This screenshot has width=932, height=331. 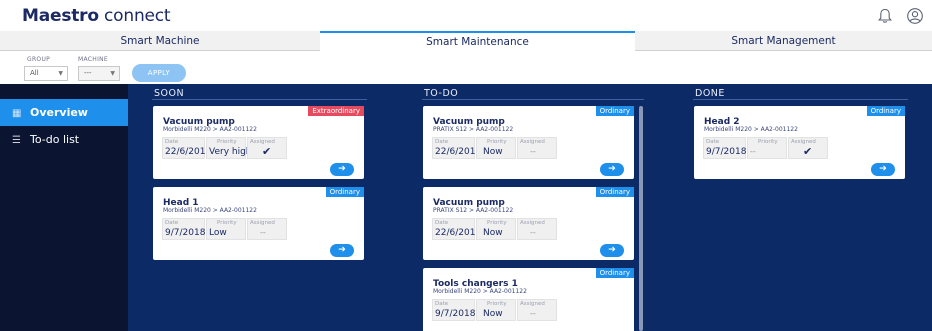 I want to click on sidebar-item-todo-list: ☰ To-do list, so click(x=64, y=139).